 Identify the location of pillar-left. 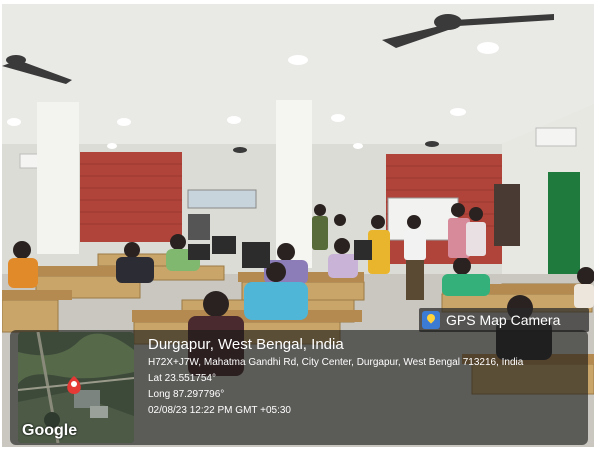
(58, 178).